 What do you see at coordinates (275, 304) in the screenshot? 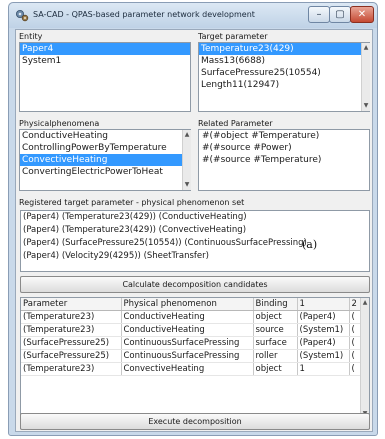
I see `column-header-binding: Binding` at bounding box center [275, 304].